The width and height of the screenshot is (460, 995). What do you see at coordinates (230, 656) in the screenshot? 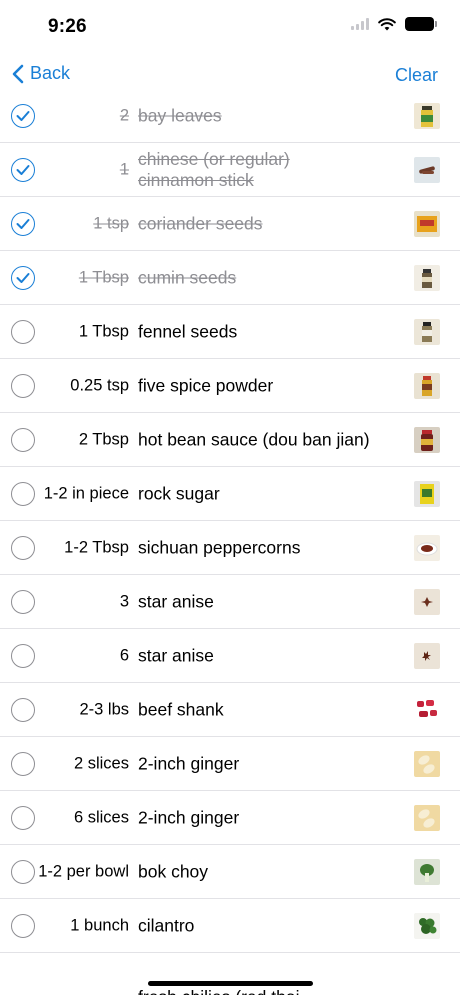
I see `ingredient-row: 6 star anise` at bounding box center [230, 656].